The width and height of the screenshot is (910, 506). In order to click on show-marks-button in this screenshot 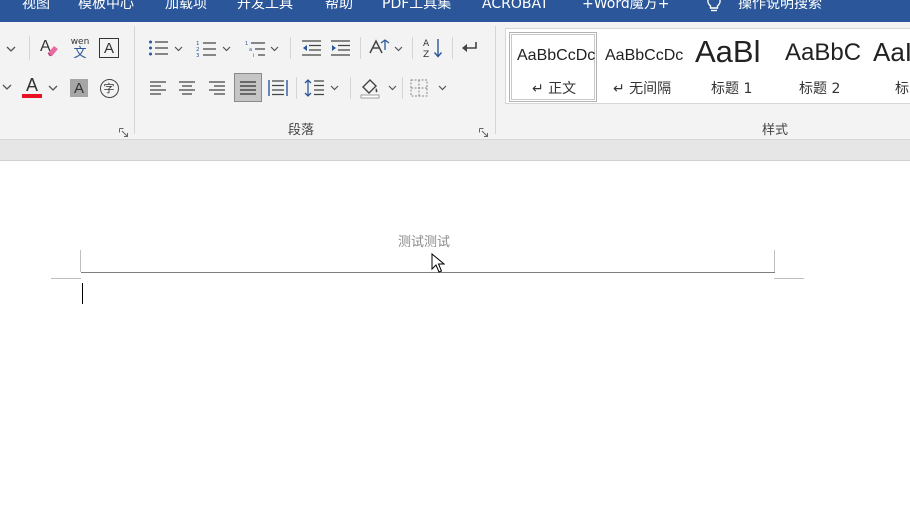, I will do `click(469, 48)`.